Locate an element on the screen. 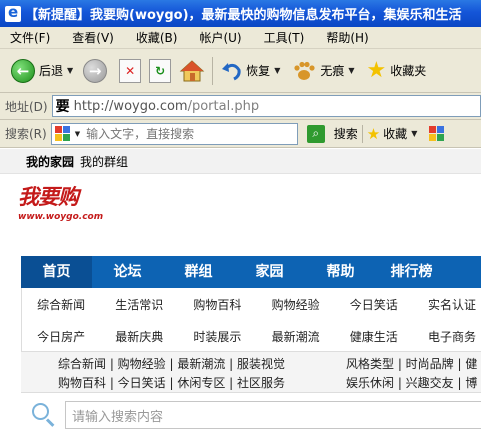  subnav-item: 今日笑话 is located at coordinates (374, 304).